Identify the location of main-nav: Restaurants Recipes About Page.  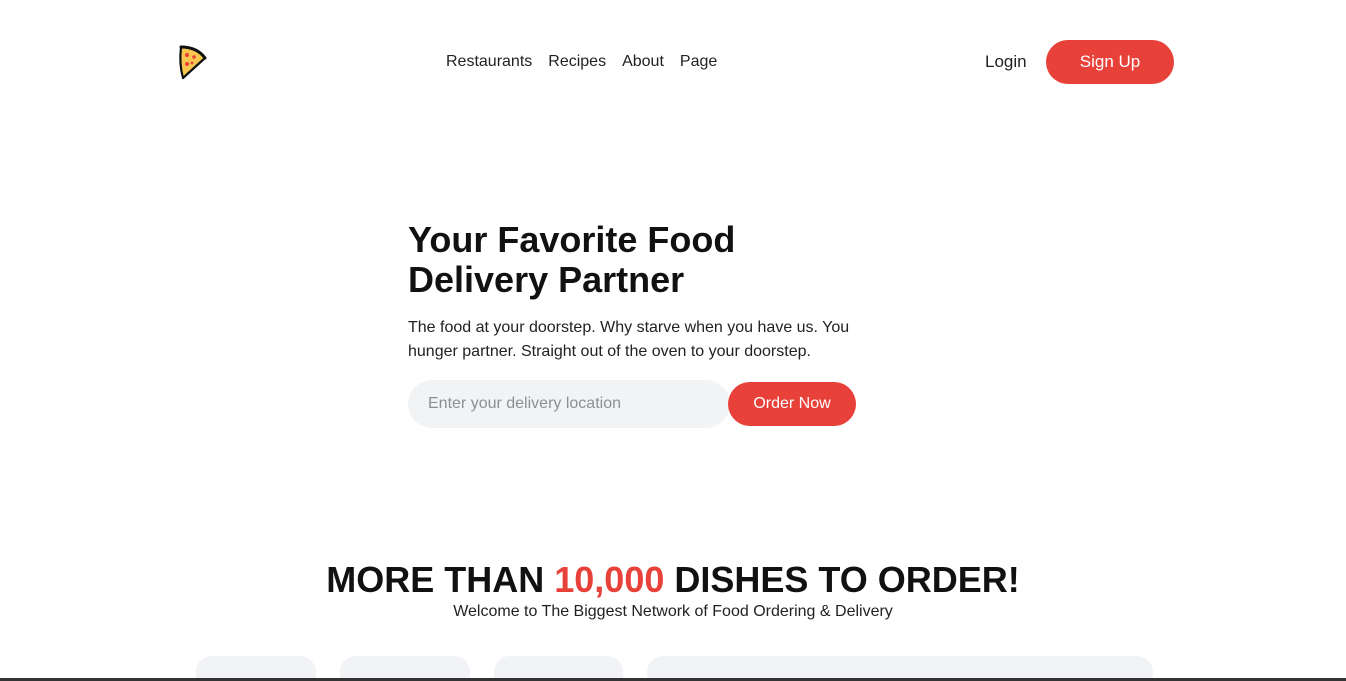
(581, 62).